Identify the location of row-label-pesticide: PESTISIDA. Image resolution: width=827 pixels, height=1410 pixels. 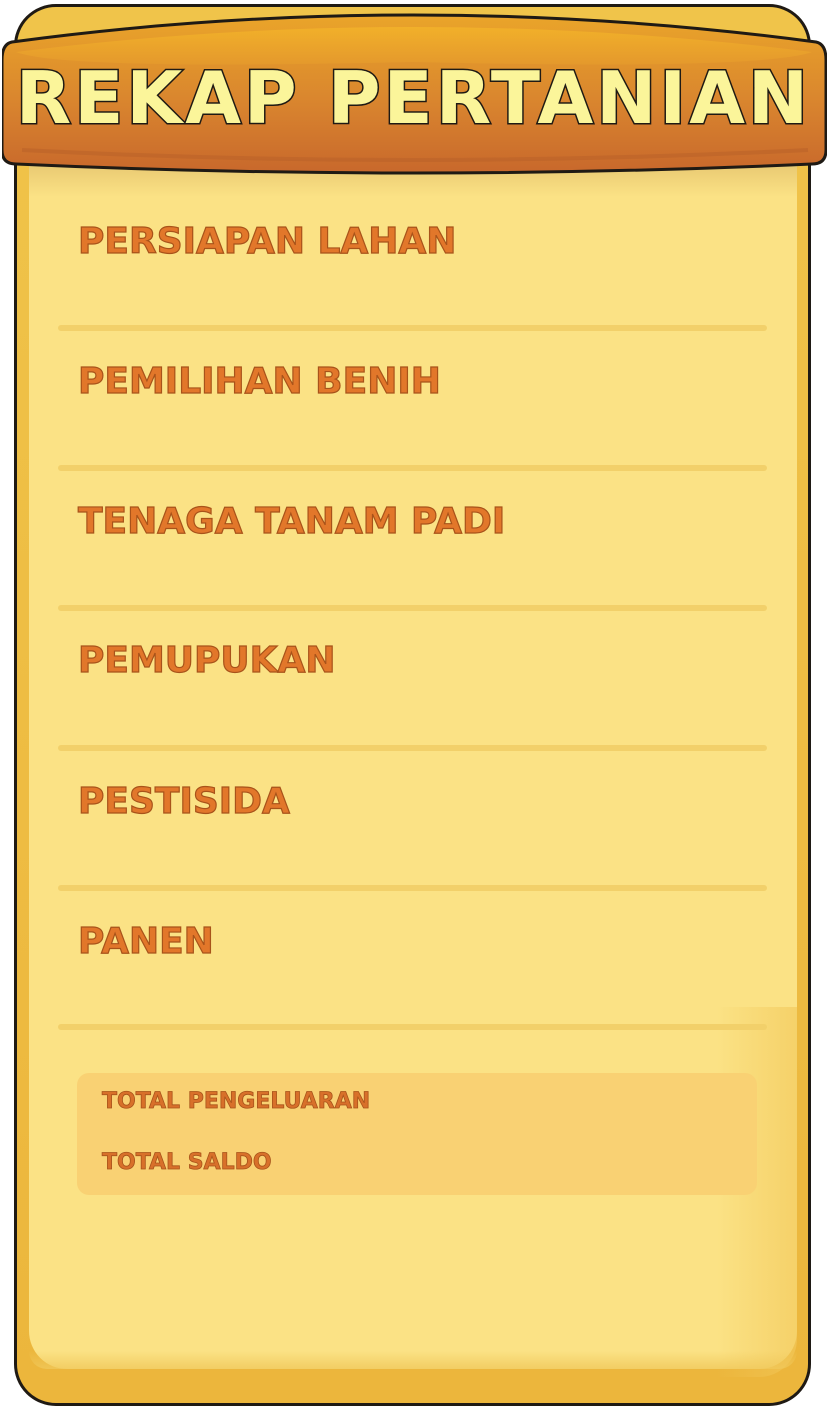
(183, 801).